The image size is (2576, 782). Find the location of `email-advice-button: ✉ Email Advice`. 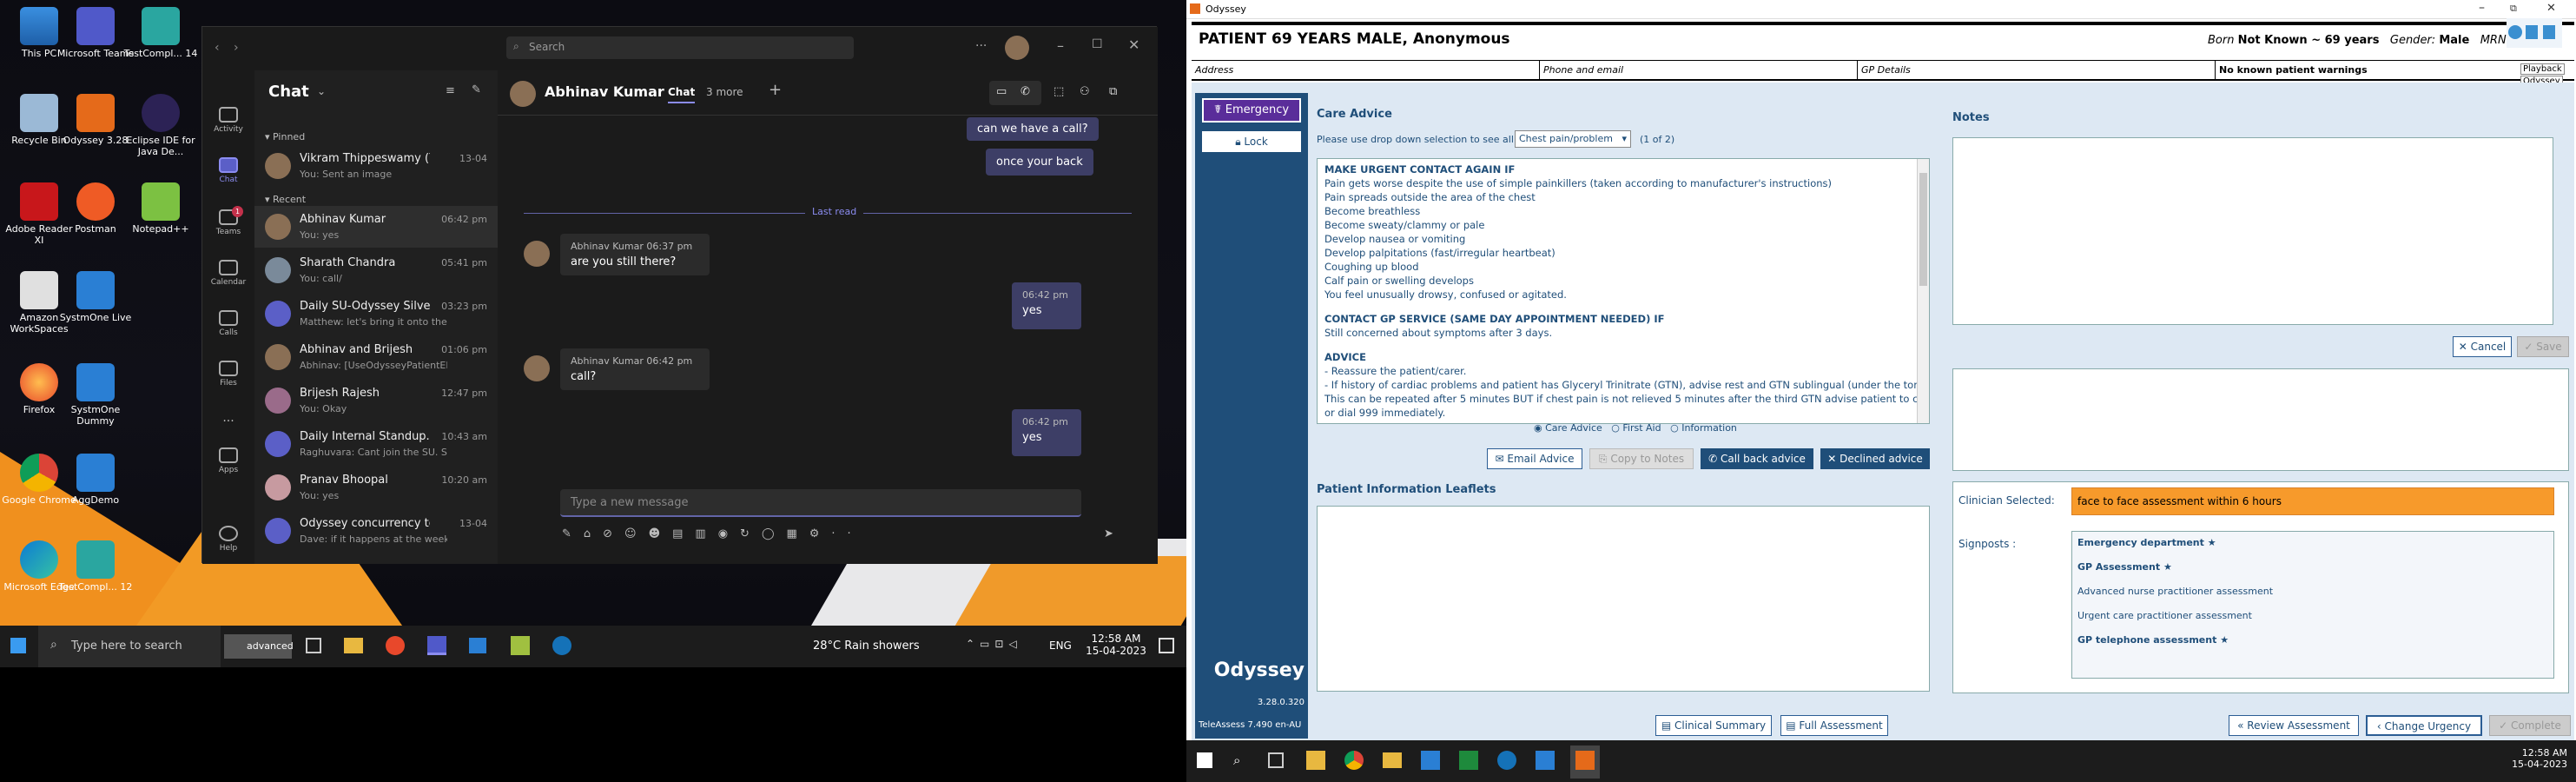

email-advice-button: ✉ Email Advice is located at coordinates (1535, 458).